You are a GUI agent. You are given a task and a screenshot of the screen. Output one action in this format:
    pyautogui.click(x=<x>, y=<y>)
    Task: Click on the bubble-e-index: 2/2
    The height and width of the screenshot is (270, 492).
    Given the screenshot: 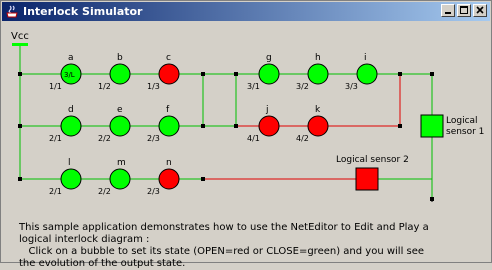 What is the action you would take?
    pyautogui.click(x=104, y=138)
    